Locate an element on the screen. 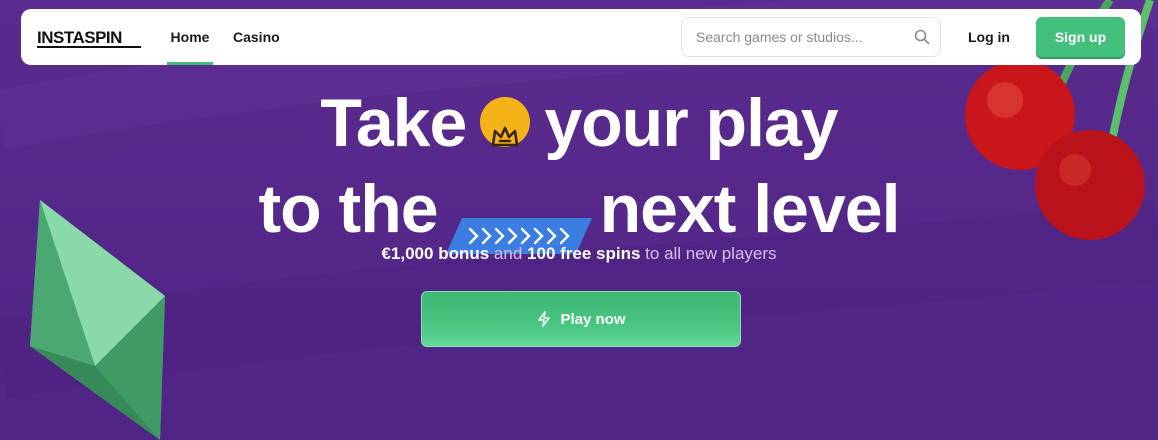 Image resolution: width=1158 pixels, height=440 pixels. play-now-button: Play now is located at coordinates (581, 319).